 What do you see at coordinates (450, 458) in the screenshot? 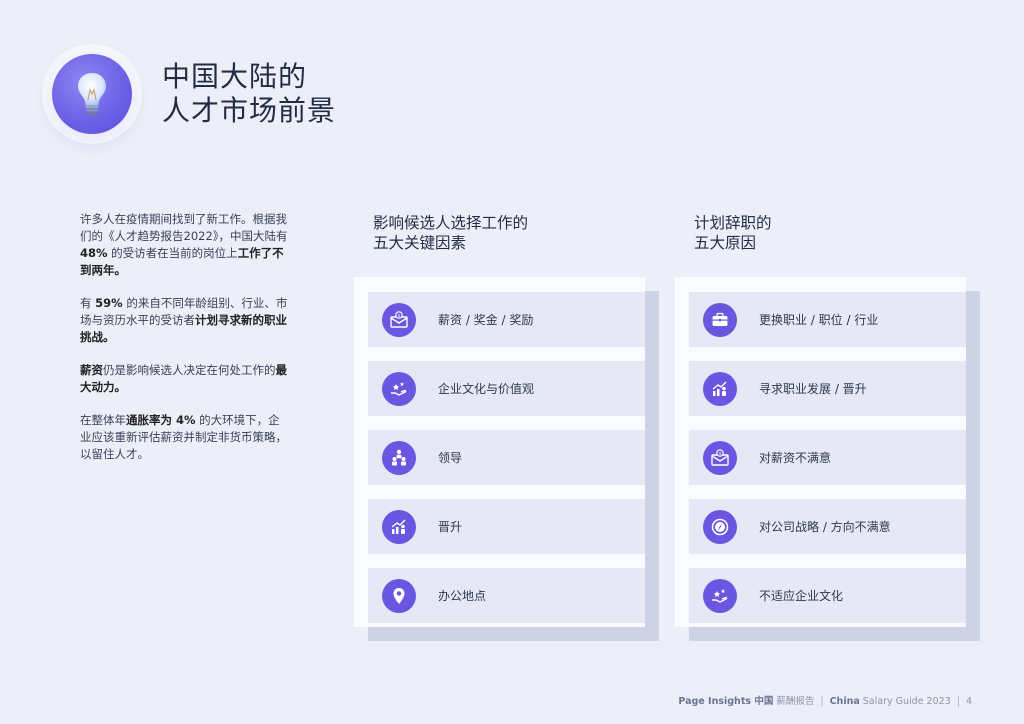
I see `factor-label: 领导` at bounding box center [450, 458].